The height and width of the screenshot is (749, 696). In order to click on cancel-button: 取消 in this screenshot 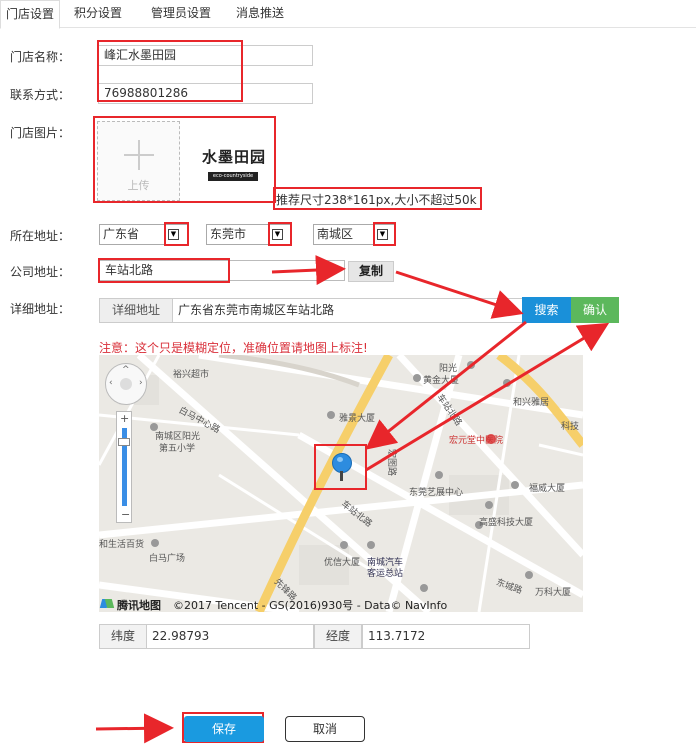, I will do `click(325, 729)`.